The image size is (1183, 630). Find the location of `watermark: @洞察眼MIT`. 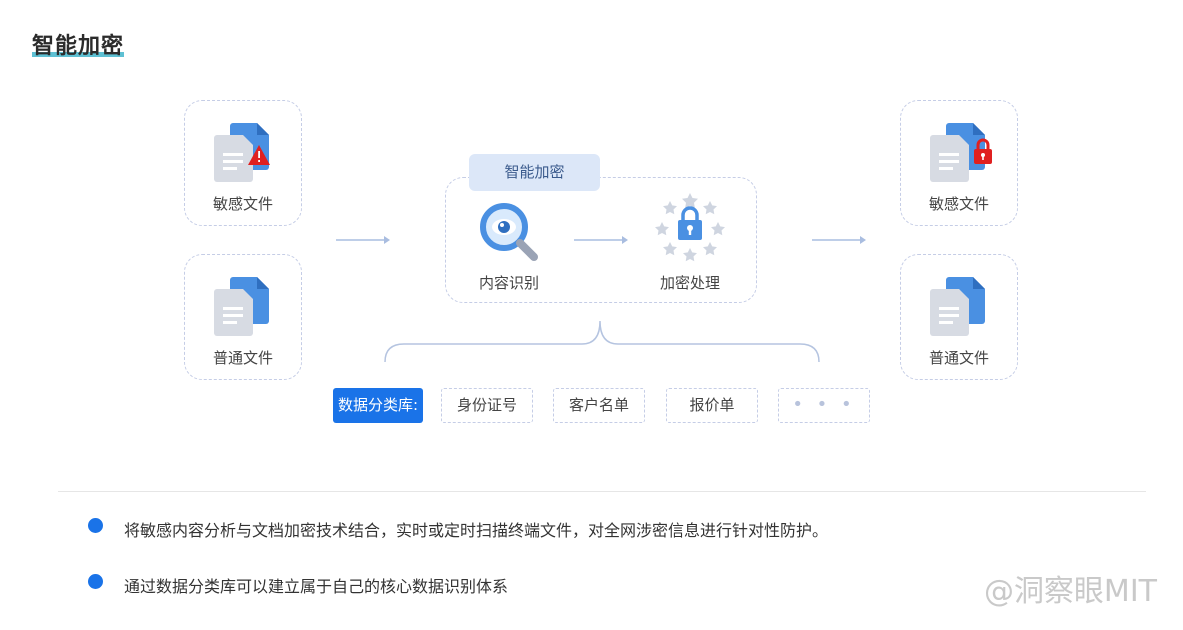

watermark: @洞察眼MIT is located at coordinates (1070, 591).